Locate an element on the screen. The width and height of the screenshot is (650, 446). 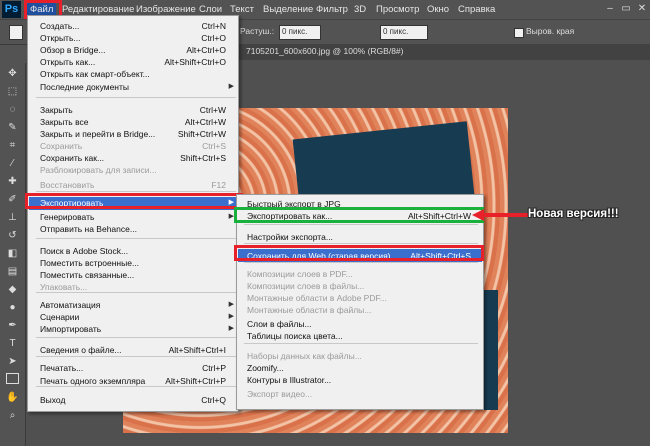
menu-filter: Фильтр is located at coordinates (332, 9).